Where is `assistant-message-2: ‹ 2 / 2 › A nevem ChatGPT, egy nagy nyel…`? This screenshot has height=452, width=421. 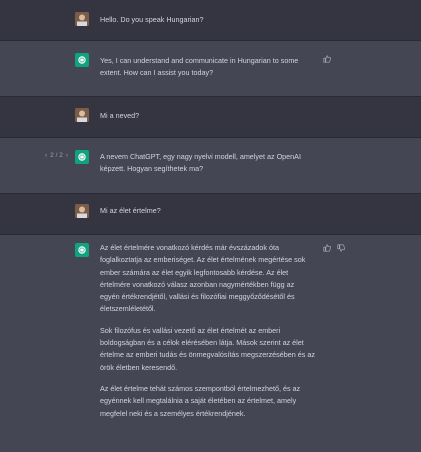 assistant-message-2: ‹ 2 / 2 › A nevem ChatGPT, egy nagy nyel… is located at coordinates (210, 165).